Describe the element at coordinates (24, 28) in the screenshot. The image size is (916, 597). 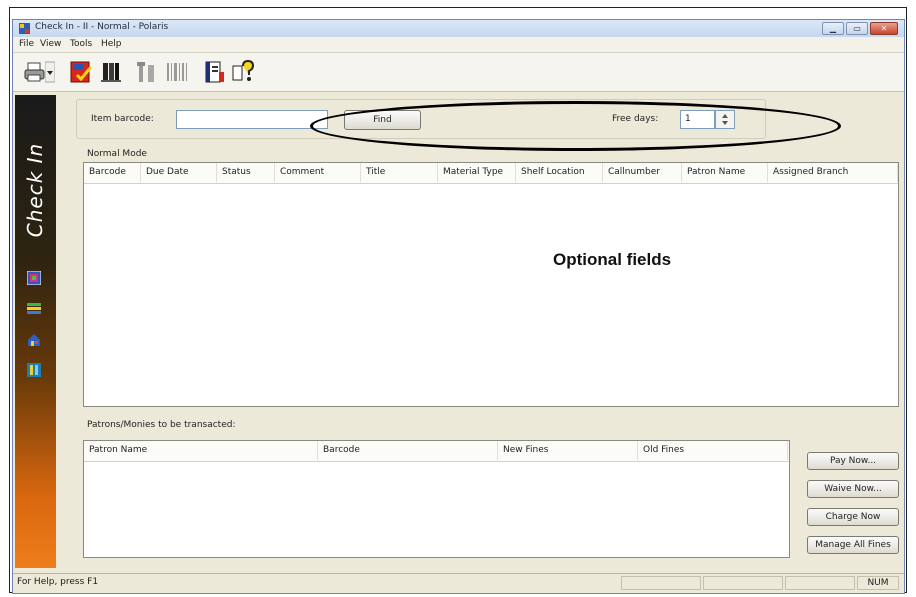
I see `polaris-app-icon` at that location.